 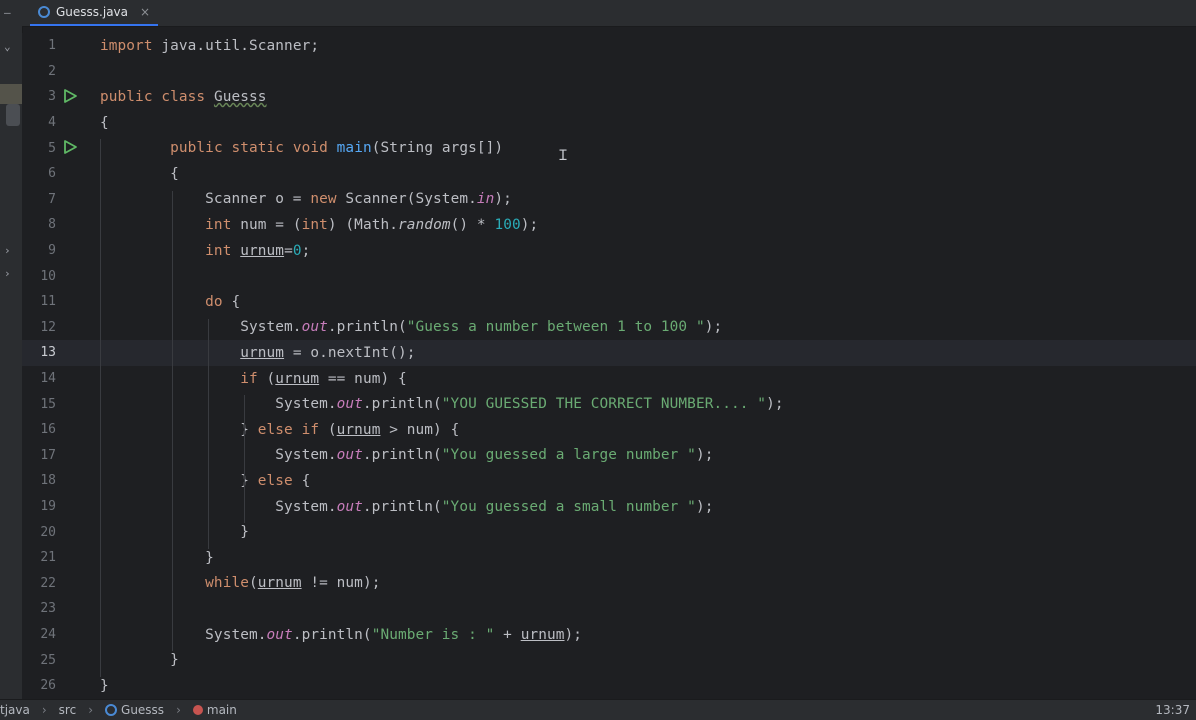 I want to click on tool-window-button, so click(x=13, y=115).